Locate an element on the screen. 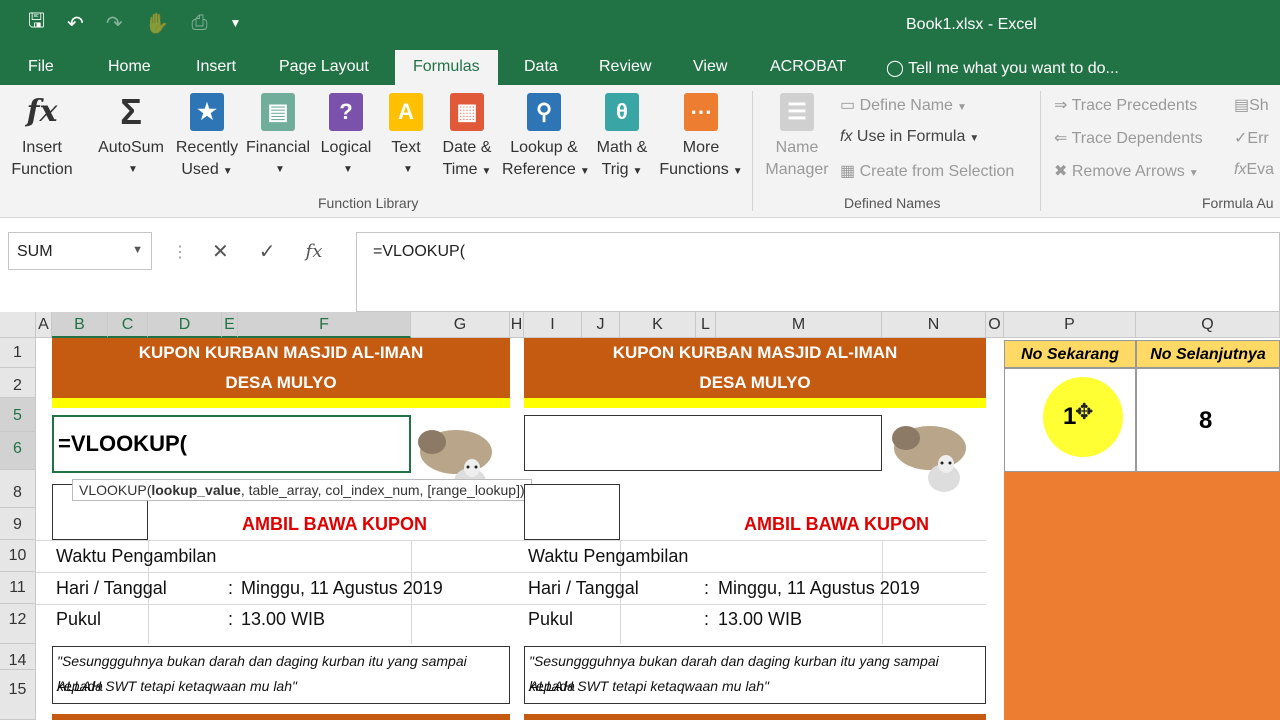  column-header-l: L is located at coordinates (706, 325).